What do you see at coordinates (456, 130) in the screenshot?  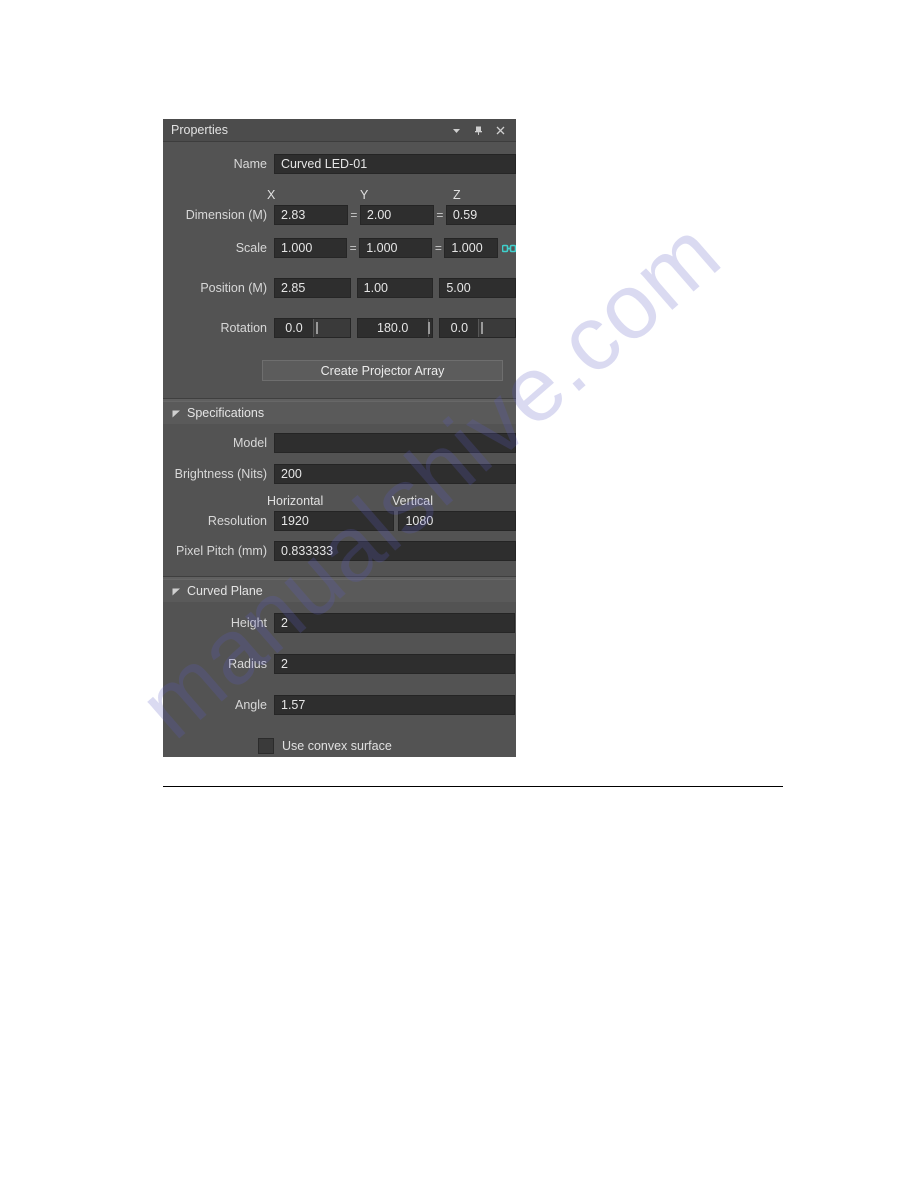 I see `chevron-down-icon` at bounding box center [456, 130].